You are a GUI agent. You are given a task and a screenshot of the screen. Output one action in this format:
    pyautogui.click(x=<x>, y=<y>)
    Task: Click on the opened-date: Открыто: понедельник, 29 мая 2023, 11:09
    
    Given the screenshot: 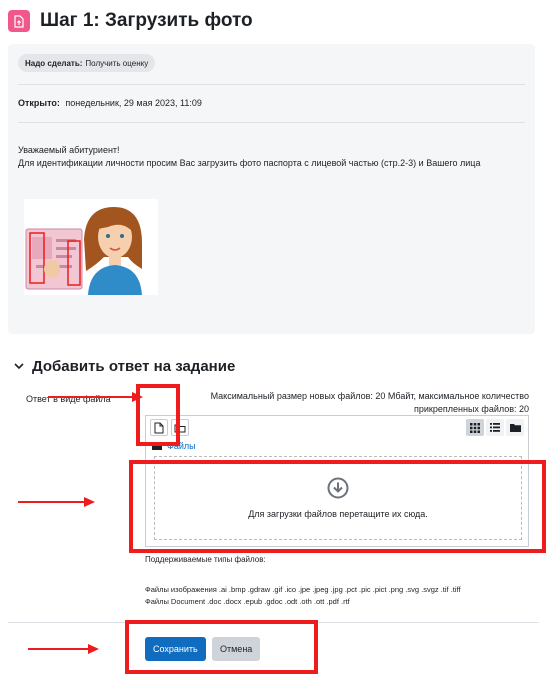 What is the action you would take?
    pyautogui.click(x=110, y=103)
    